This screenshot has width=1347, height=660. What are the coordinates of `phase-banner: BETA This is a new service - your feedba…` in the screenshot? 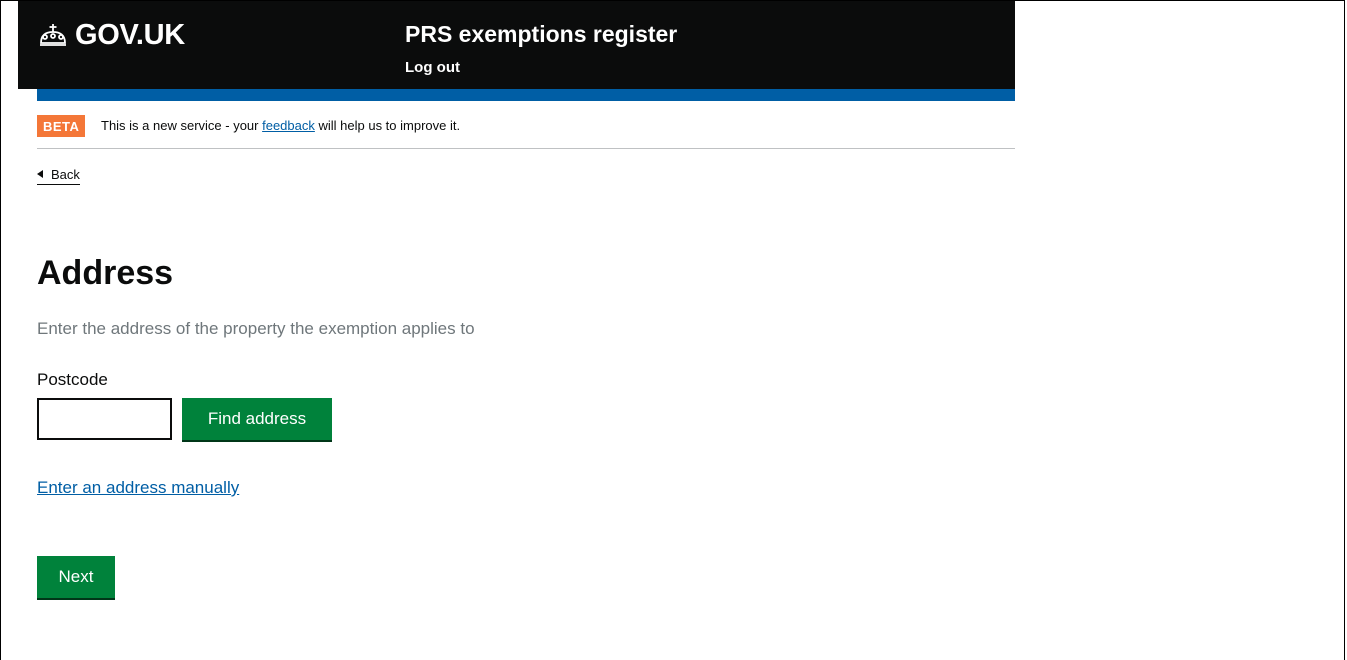 It's located at (526, 125).